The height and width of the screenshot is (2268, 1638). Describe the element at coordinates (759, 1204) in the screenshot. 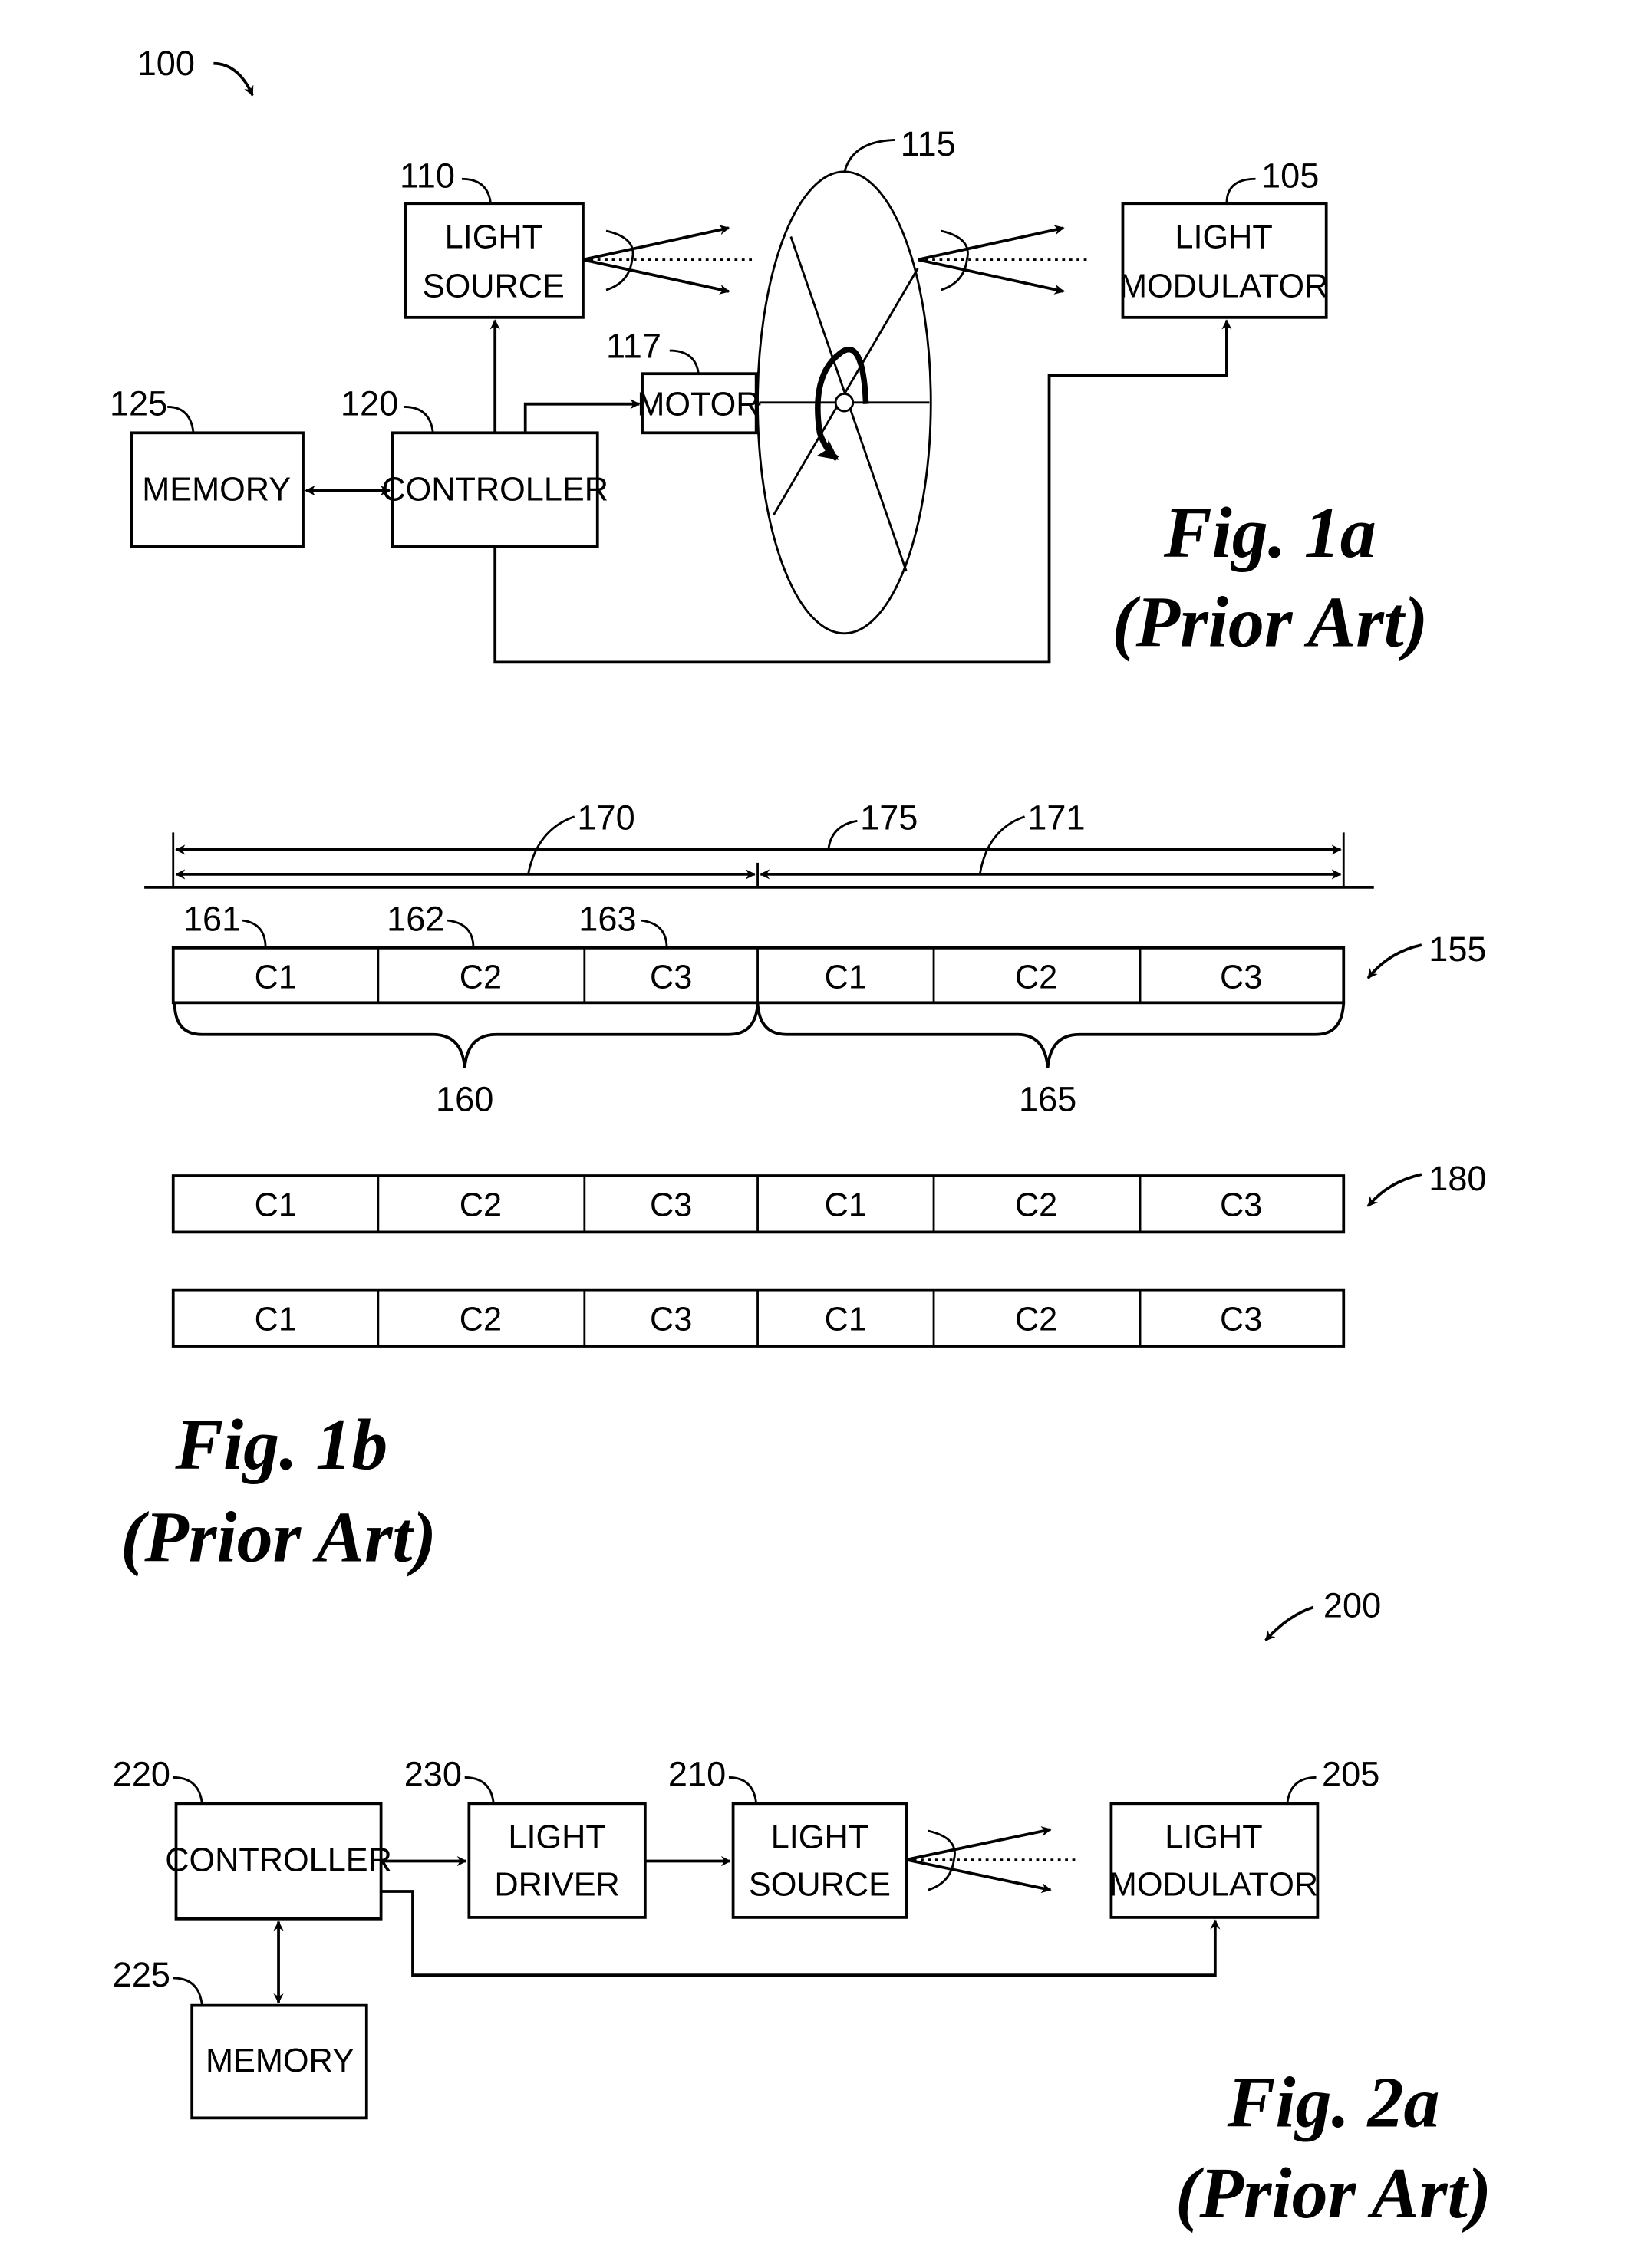

I see `color-sequence-row-180: C1 C2 C3 C1 C2 C3` at that location.